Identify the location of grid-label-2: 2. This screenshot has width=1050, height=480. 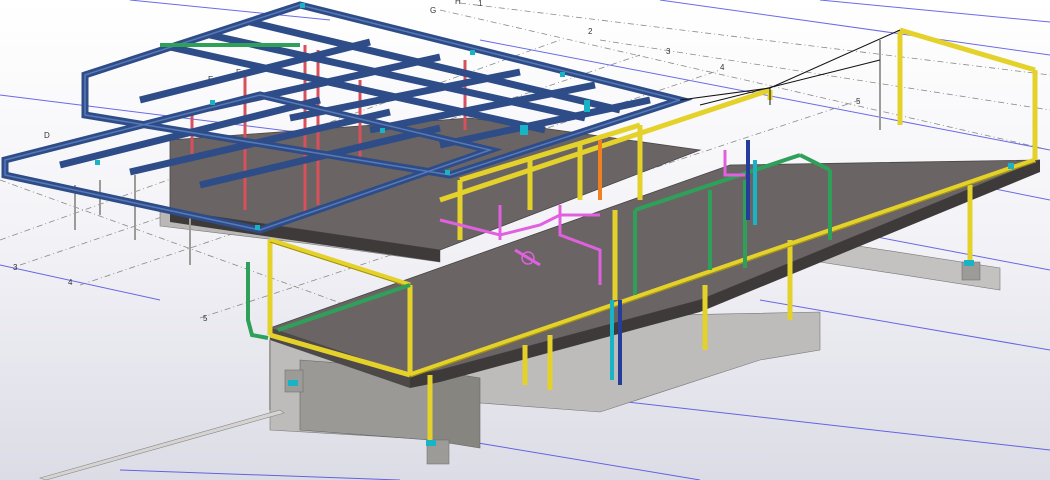
(590, 31).